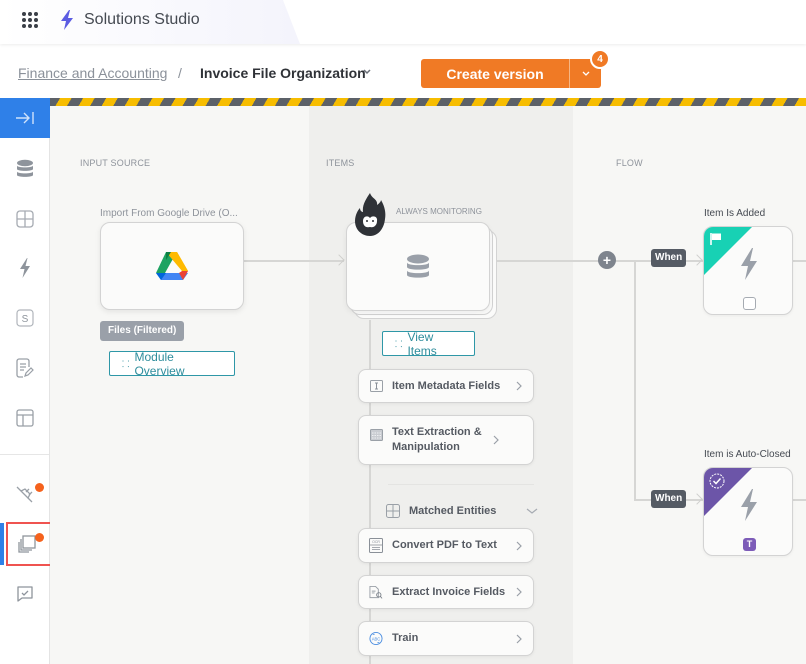 The image size is (806, 664). I want to click on flag-icon, so click(715, 239).